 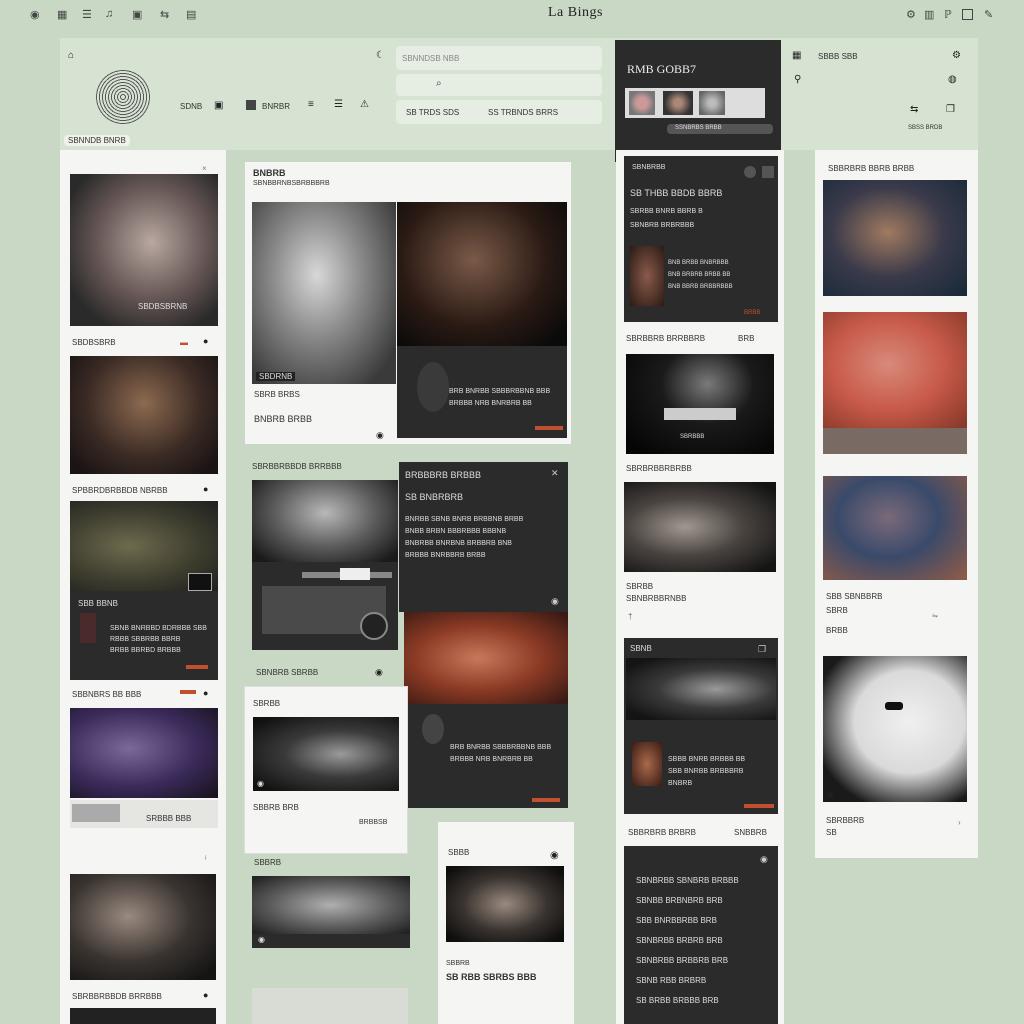 I want to click on more-icon: ›, so click(x=959, y=822).